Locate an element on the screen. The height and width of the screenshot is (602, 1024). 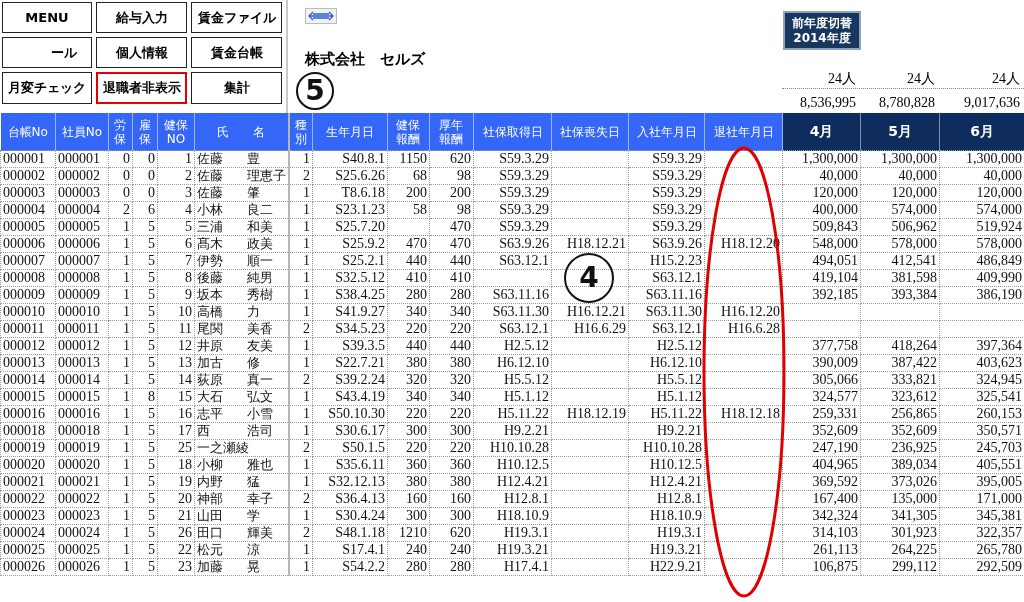
table-cell: S48.1.18 is located at coordinates (350, 533).